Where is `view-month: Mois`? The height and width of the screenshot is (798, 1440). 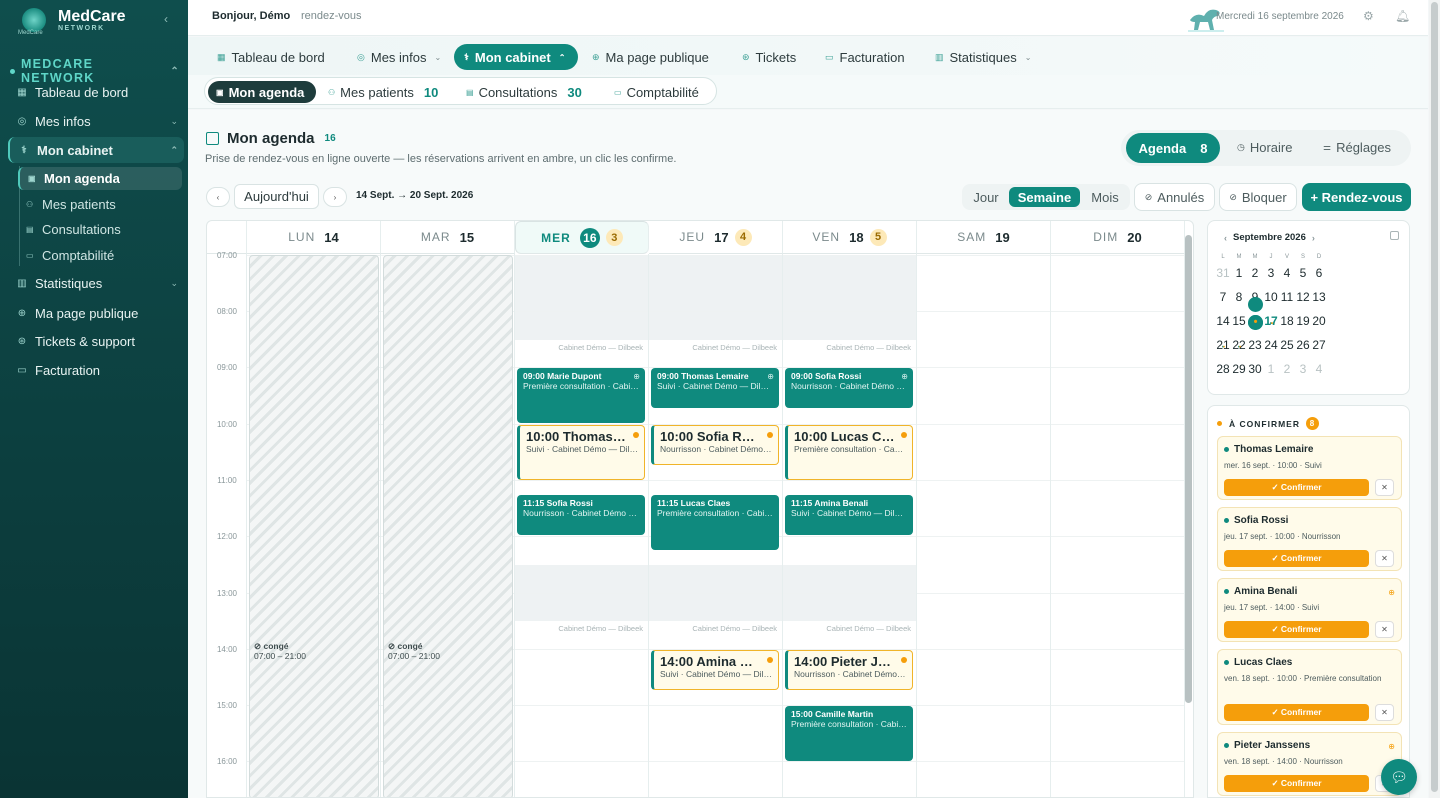
view-month: Mois is located at coordinates (1105, 197).